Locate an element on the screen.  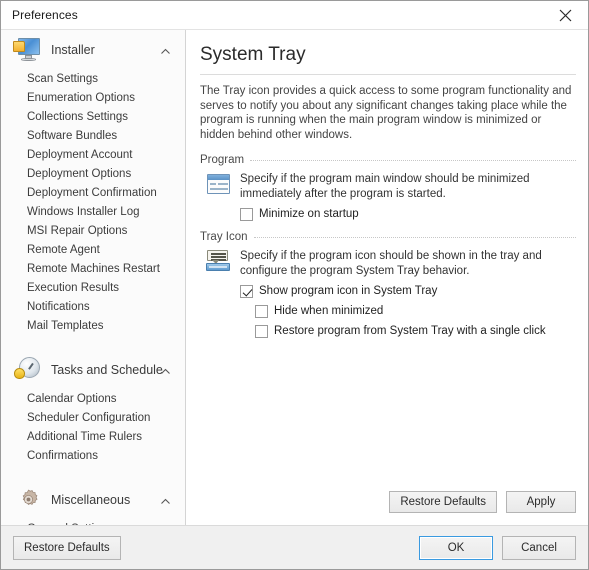
sidebar-item-deployment-account: Deployment Account is located at coordinates (93, 155).